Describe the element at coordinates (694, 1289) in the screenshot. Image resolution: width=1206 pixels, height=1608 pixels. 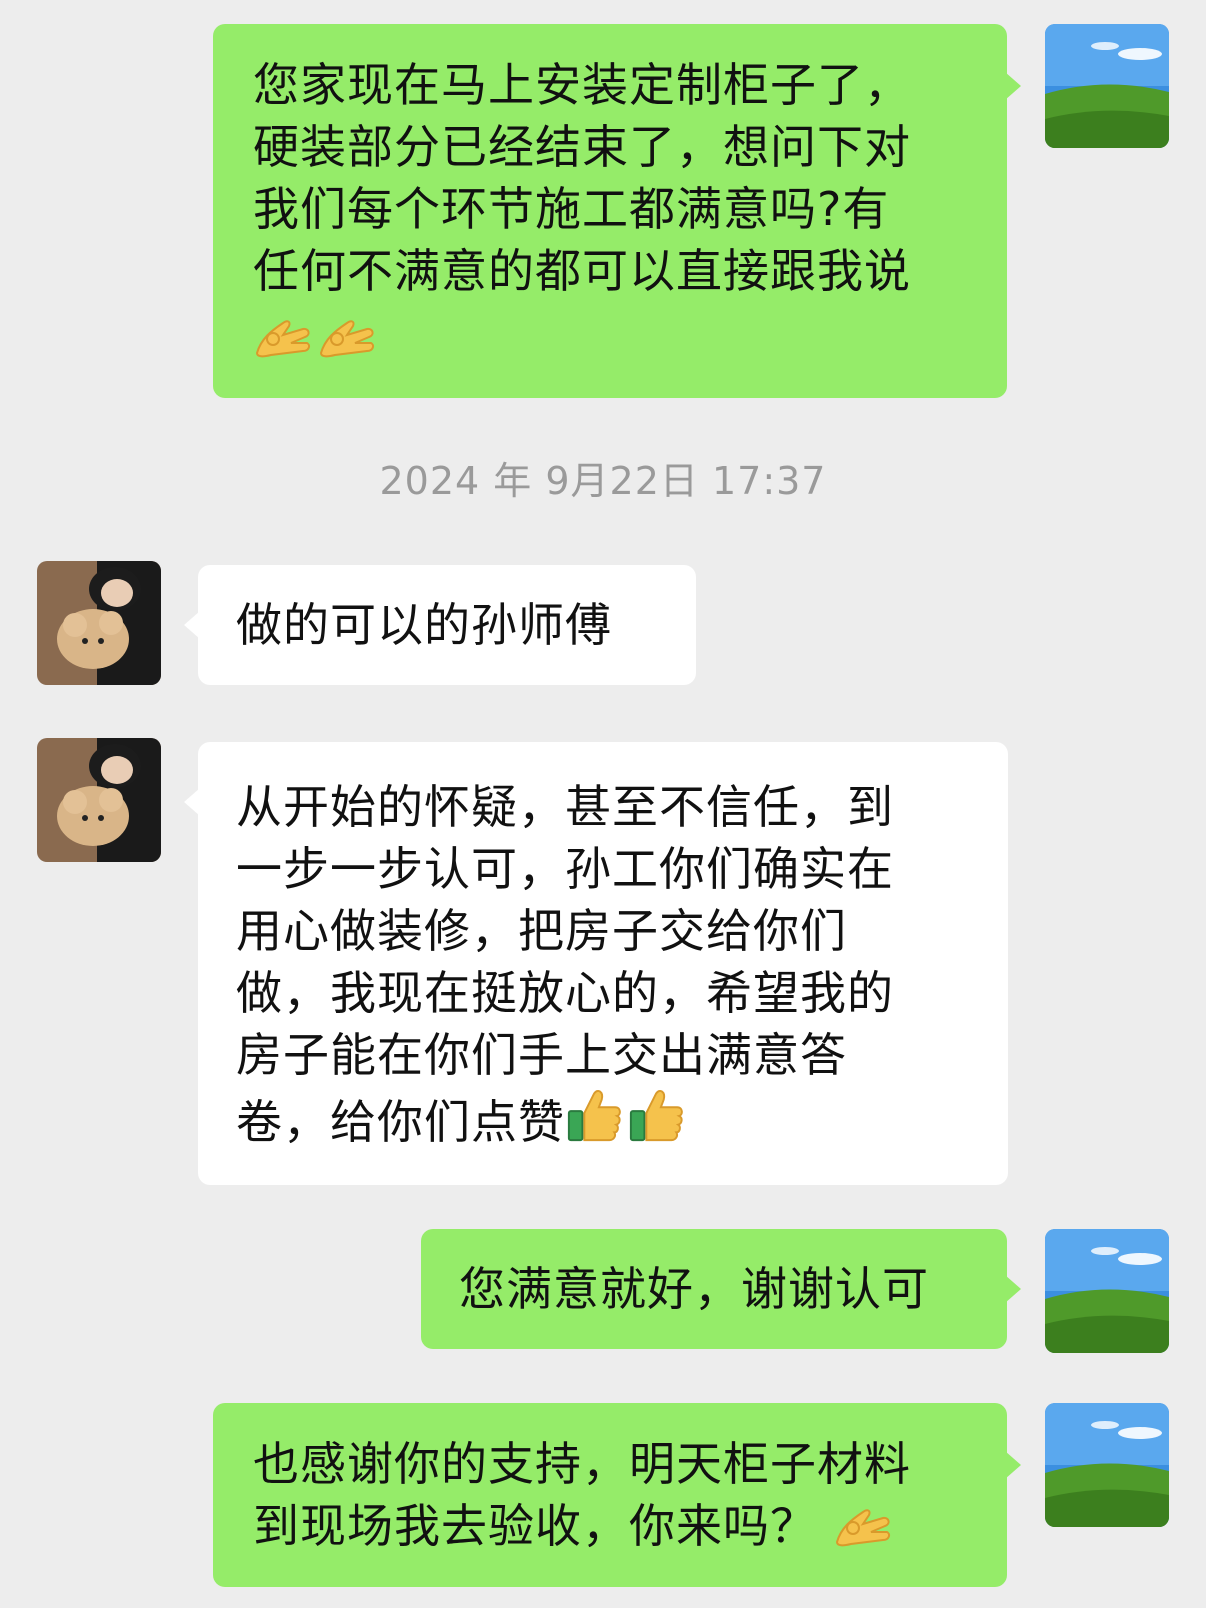
I see `message-text: 您满意就好，谢谢认可` at that location.